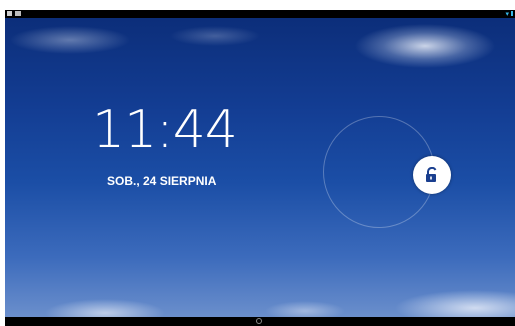  Describe the element at coordinates (512, 13) in the screenshot. I see `battery-icon` at that location.